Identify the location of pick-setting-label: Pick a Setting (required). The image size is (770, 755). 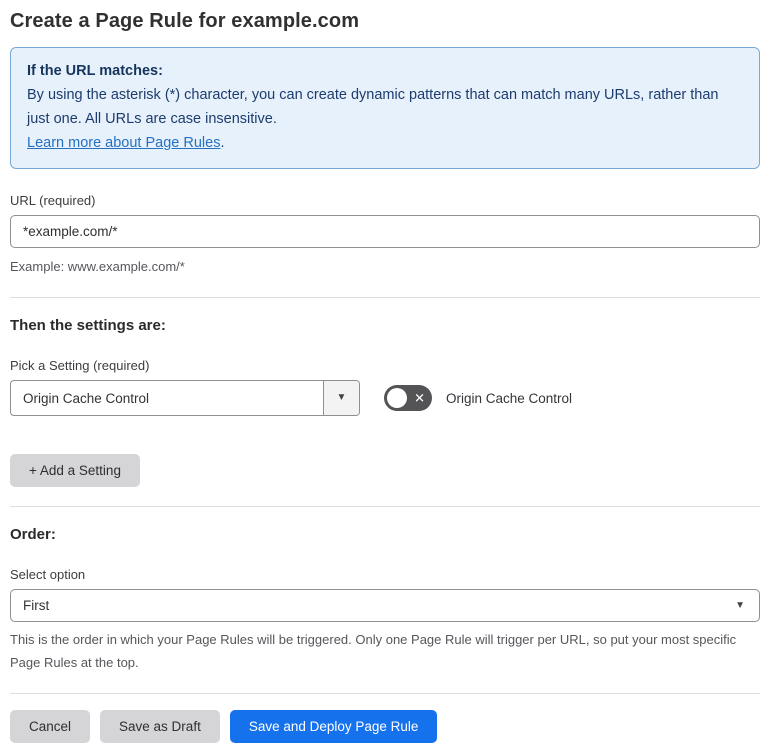
(80, 365).